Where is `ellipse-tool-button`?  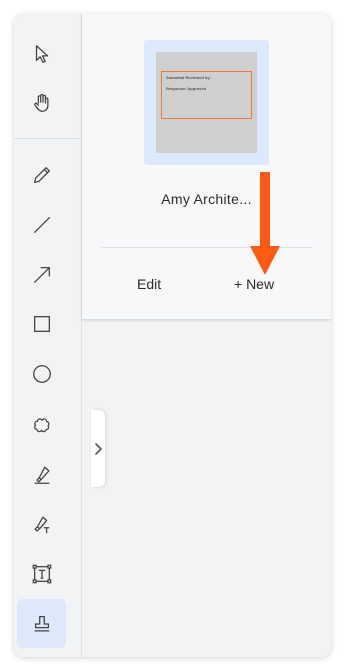 ellipse-tool-button is located at coordinates (41, 373).